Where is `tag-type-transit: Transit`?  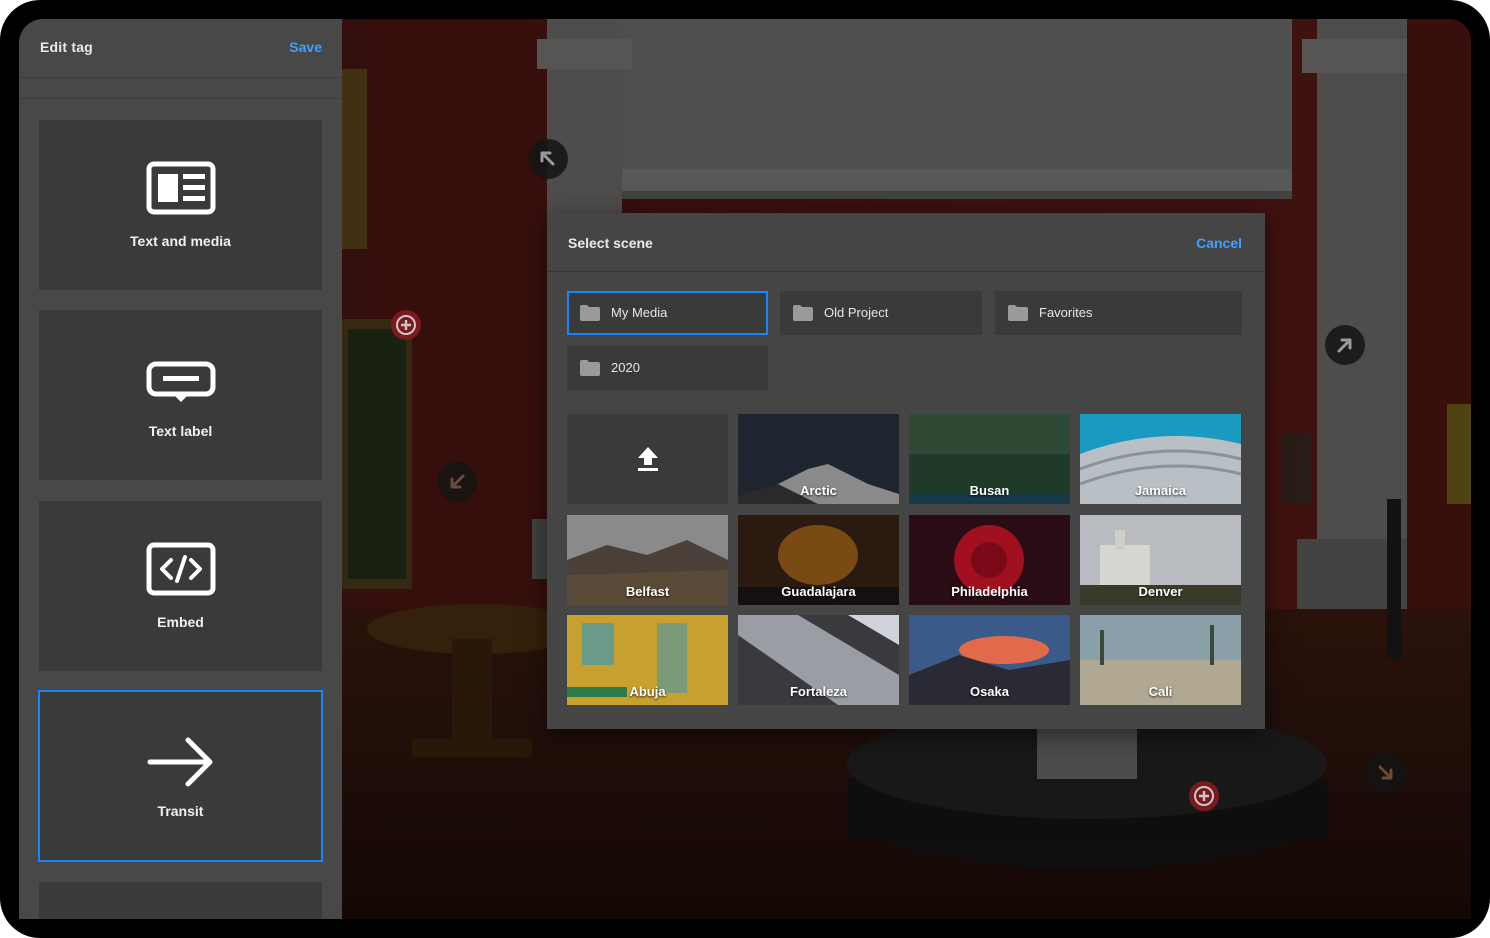 tag-type-transit: Transit is located at coordinates (180, 776).